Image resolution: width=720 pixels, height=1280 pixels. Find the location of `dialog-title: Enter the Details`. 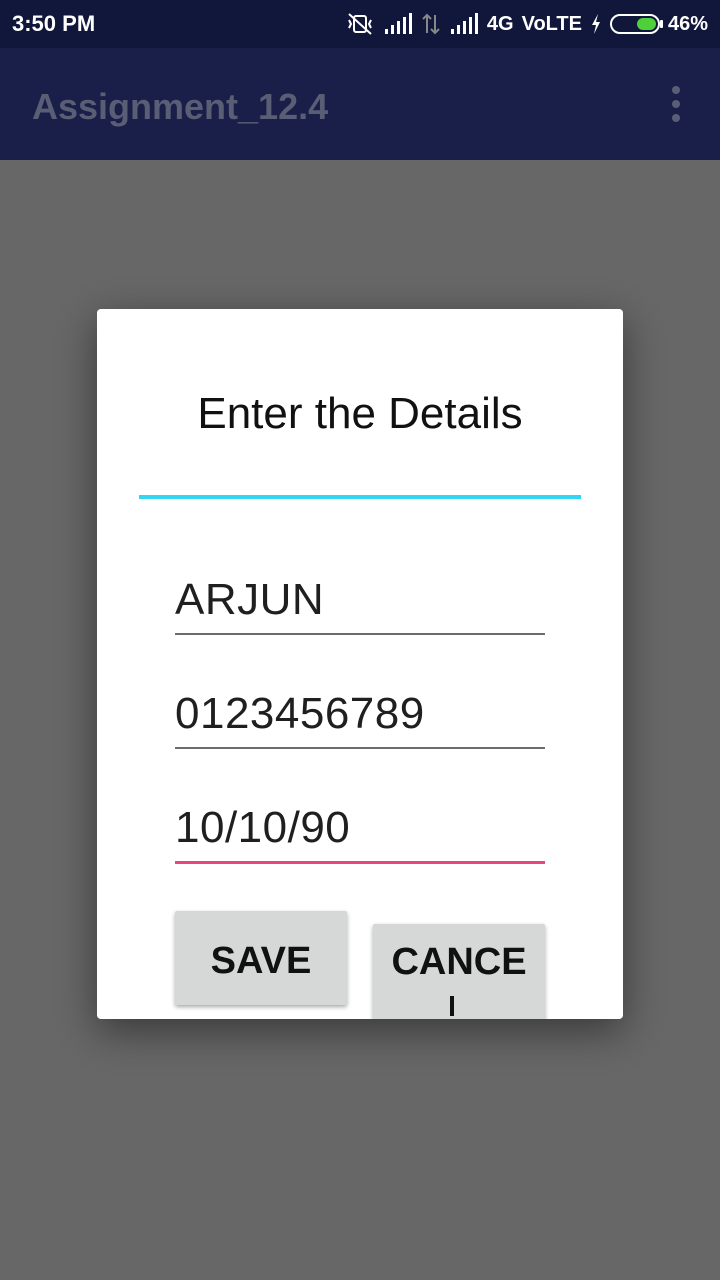

dialog-title: Enter the Details is located at coordinates (360, 413).